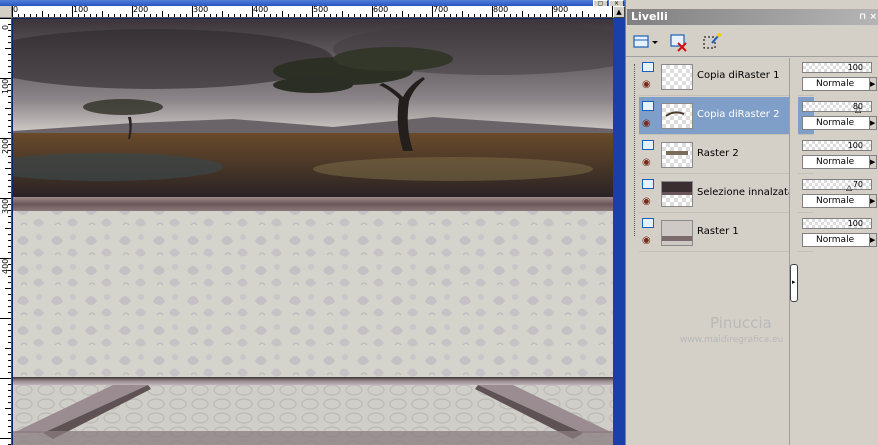 This screenshot has height=445, width=878. I want to click on ruler-left: 0 100 200 300 400, so click(6, 231).